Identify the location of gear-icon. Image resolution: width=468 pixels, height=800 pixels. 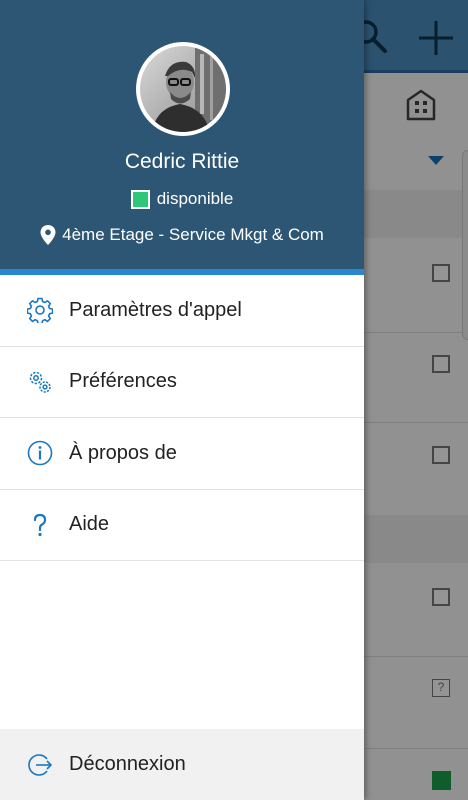
(40, 310).